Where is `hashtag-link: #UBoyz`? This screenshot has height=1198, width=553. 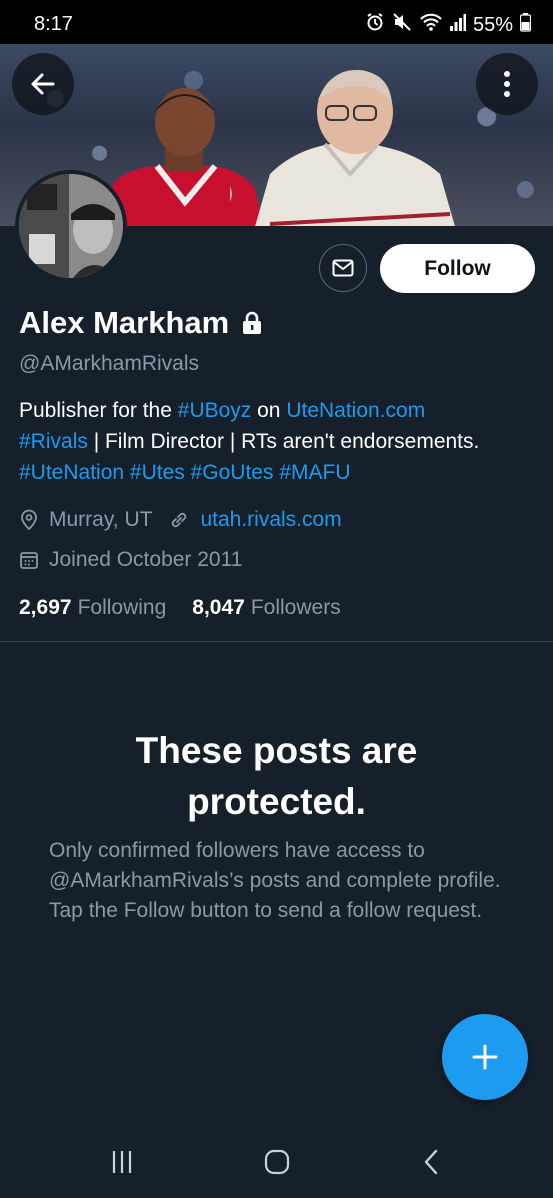
hashtag-link: #UBoyz is located at coordinates (215, 410).